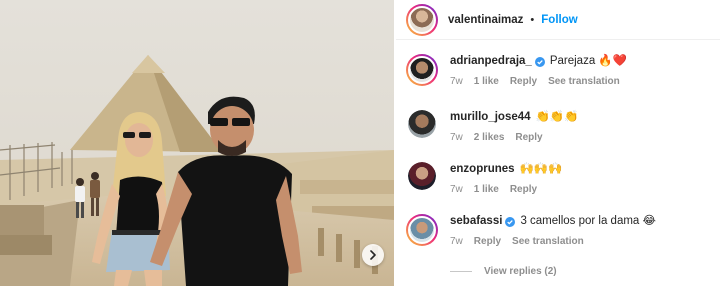  What do you see at coordinates (588, 61) in the screenshot?
I see `comment-text: Parejaza 🔥❤️` at bounding box center [588, 61].